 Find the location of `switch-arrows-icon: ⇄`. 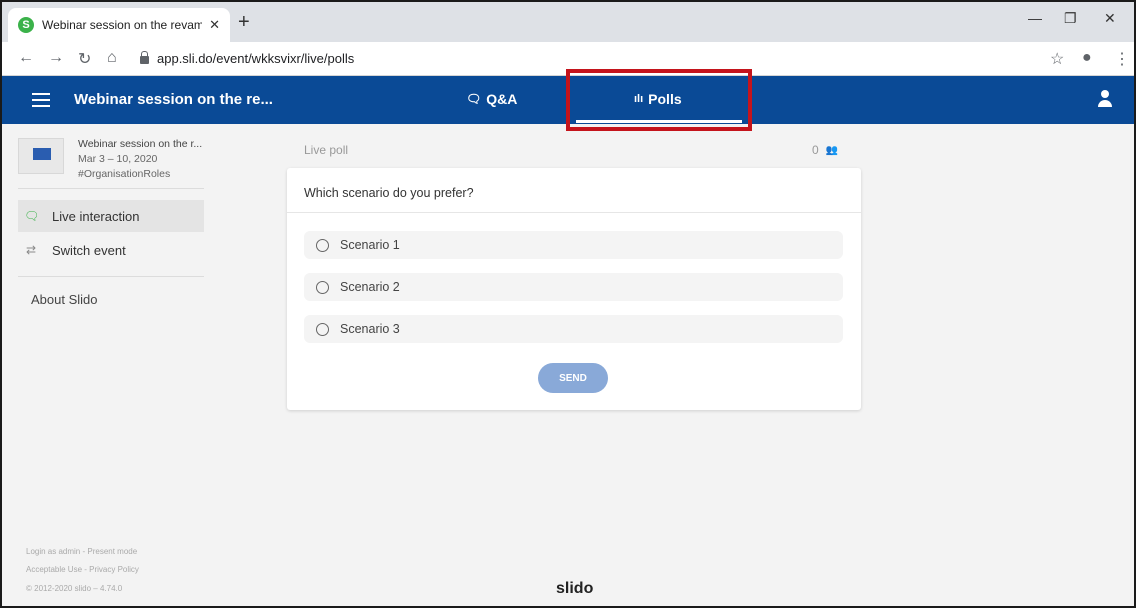

switch-arrows-icon: ⇄ is located at coordinates (31, 250).